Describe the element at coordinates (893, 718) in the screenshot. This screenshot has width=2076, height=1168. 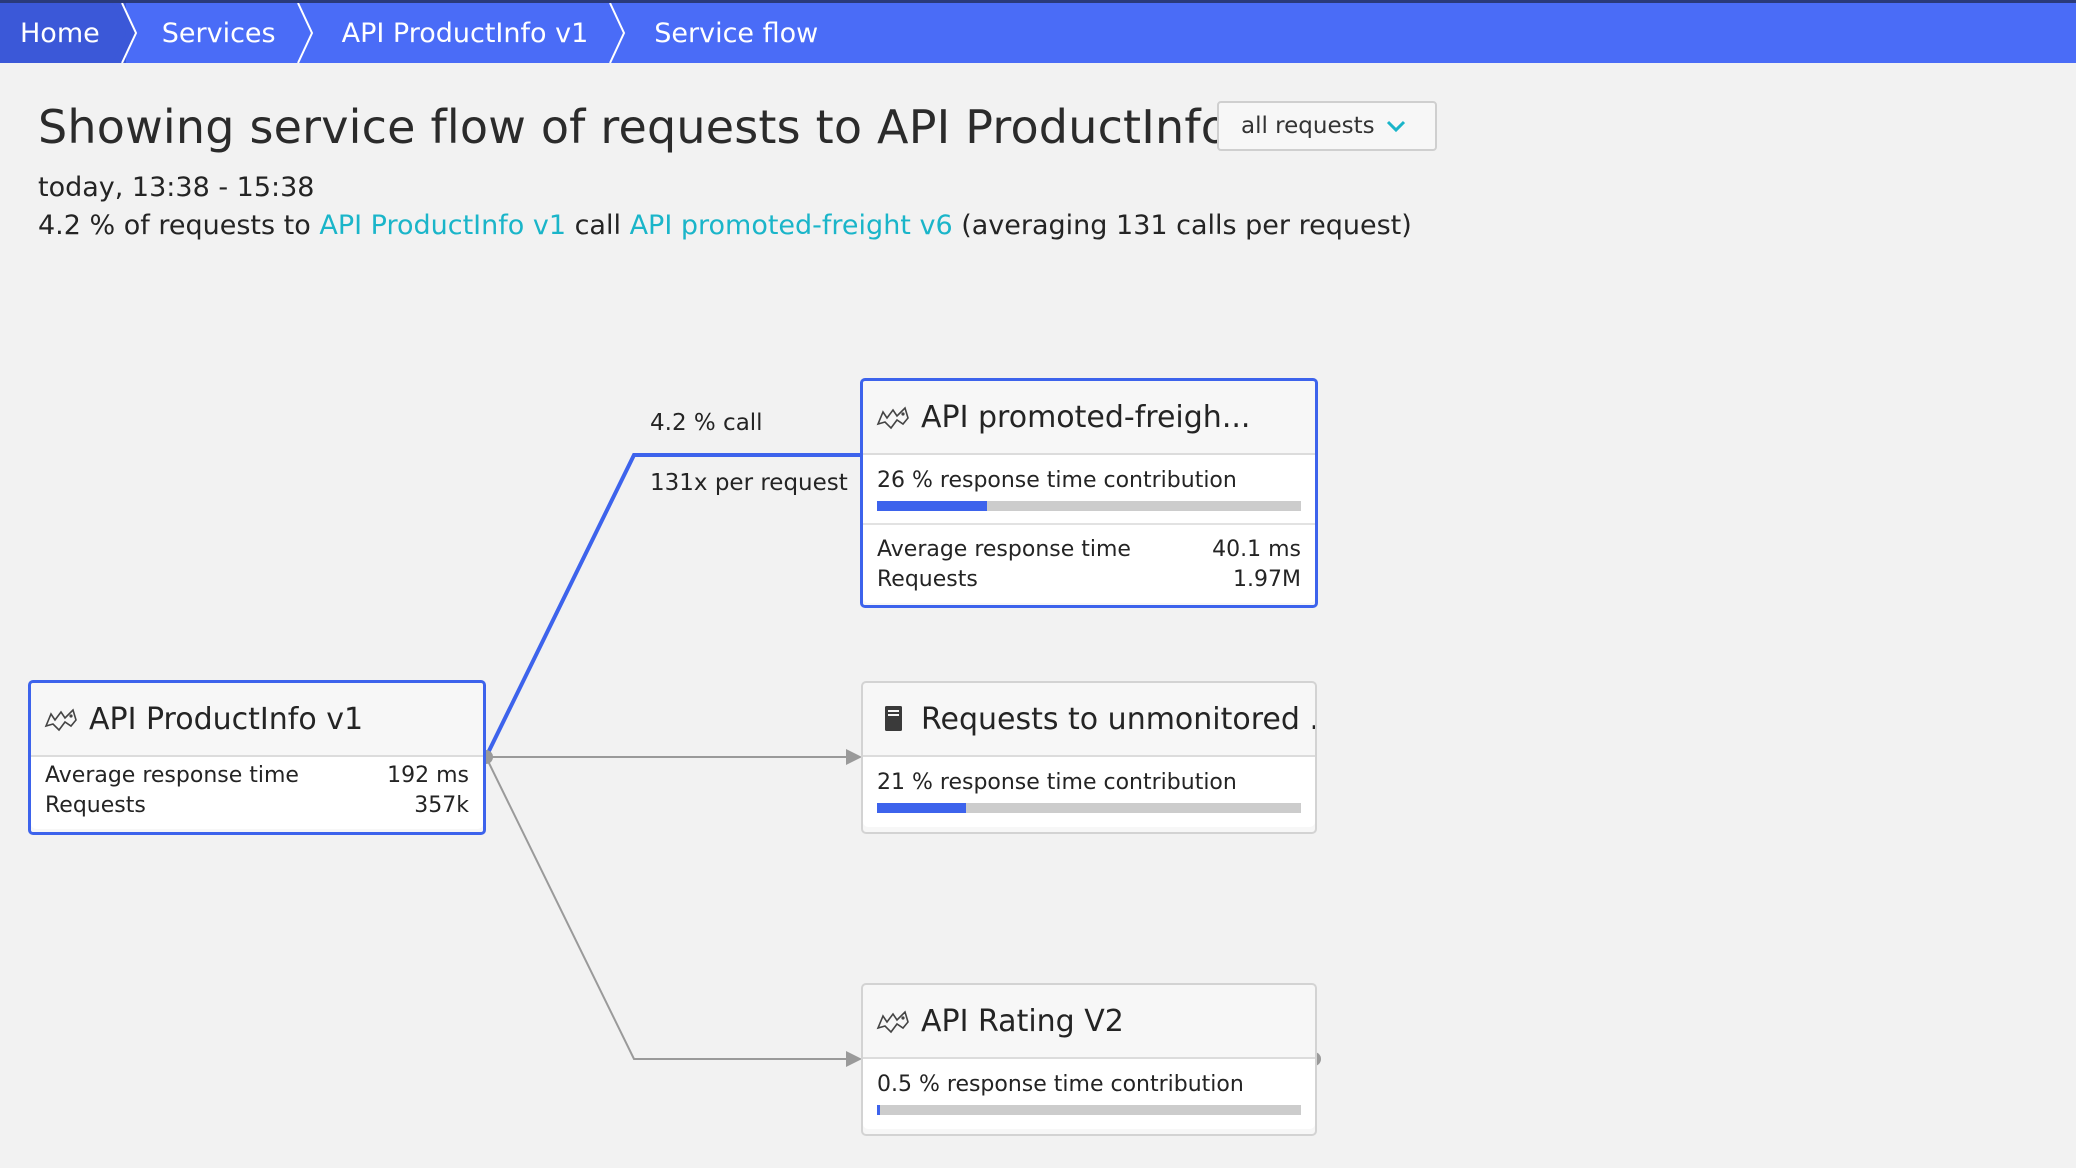
I see `server-icon` at that location.